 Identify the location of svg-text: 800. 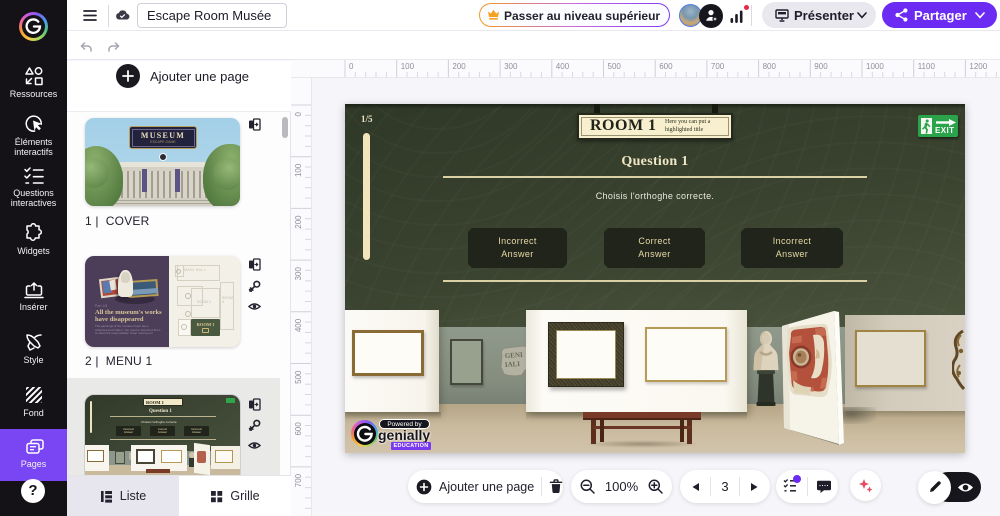
(770, 66).